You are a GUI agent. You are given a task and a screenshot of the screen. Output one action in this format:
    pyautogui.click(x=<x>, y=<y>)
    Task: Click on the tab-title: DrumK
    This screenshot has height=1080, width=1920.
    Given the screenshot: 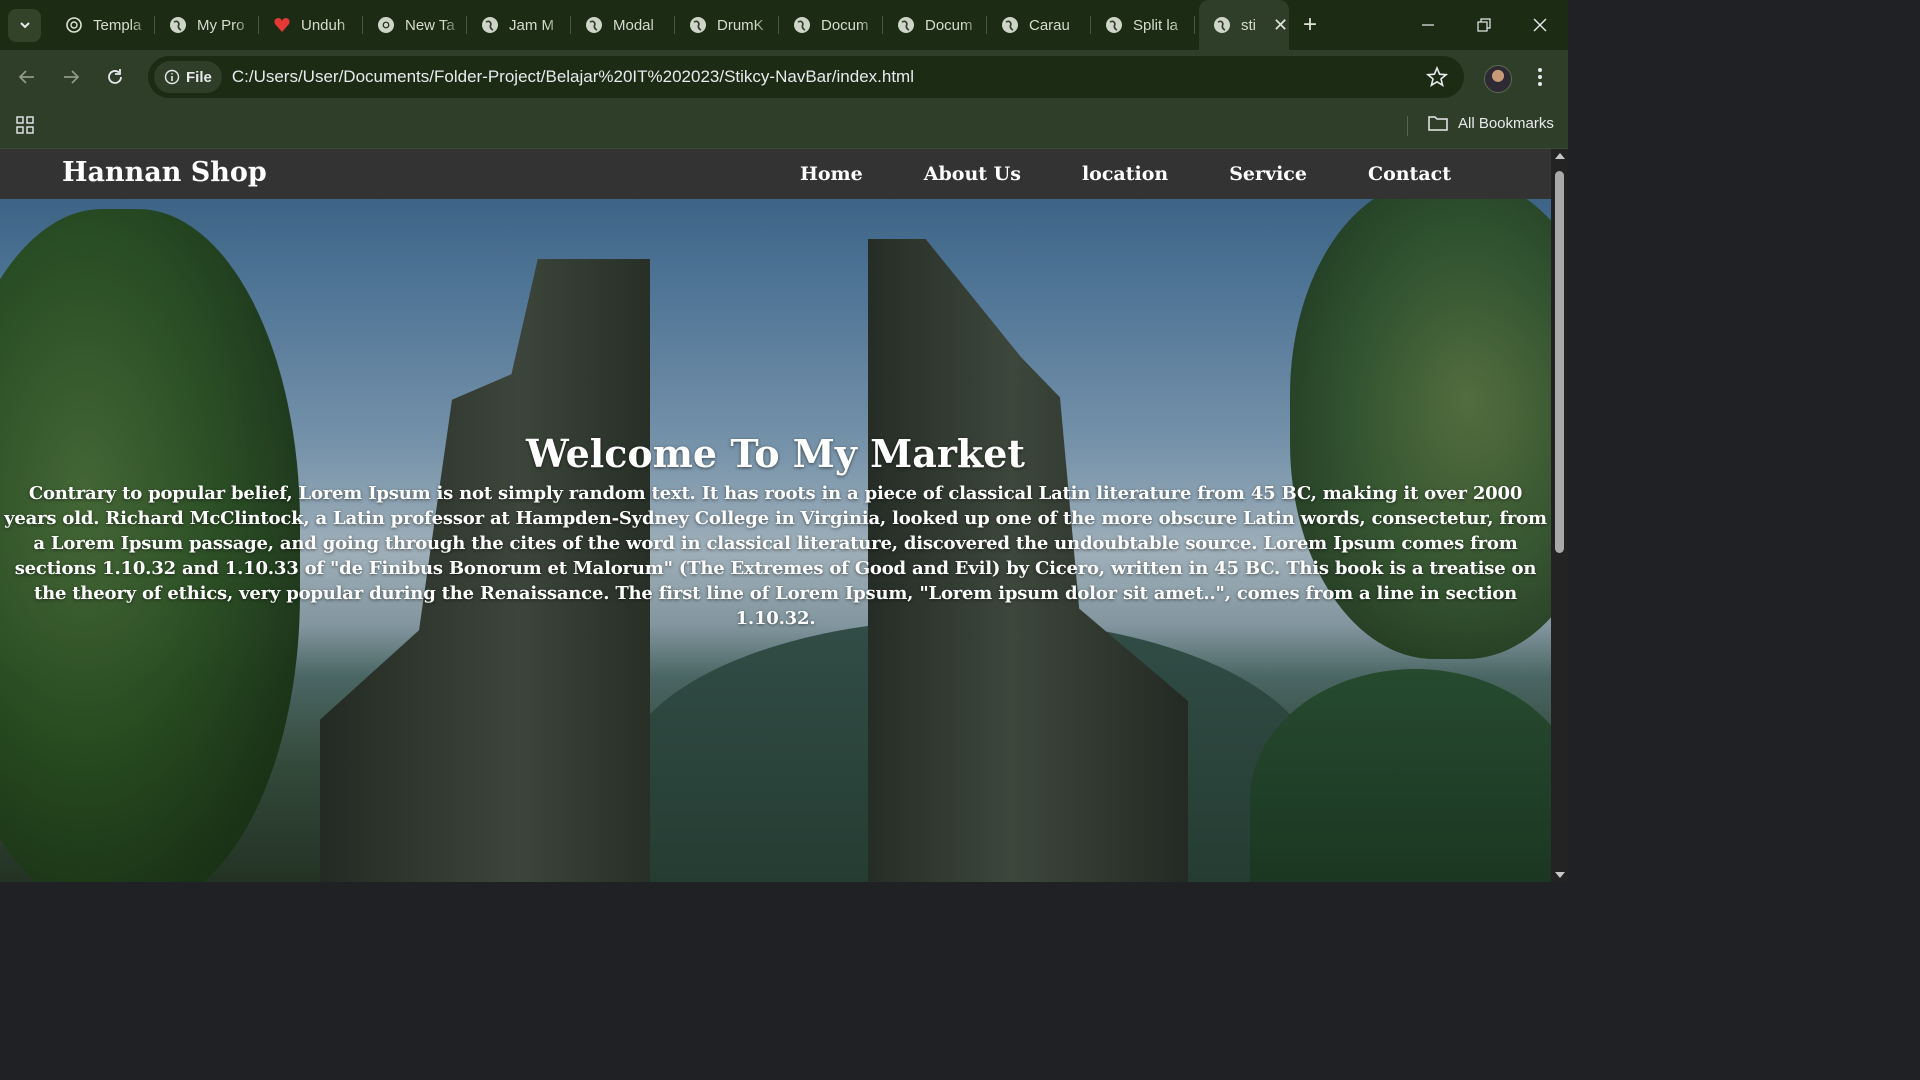 What is the action you would take?
    pyautogui.click(x=740, y=25)
    